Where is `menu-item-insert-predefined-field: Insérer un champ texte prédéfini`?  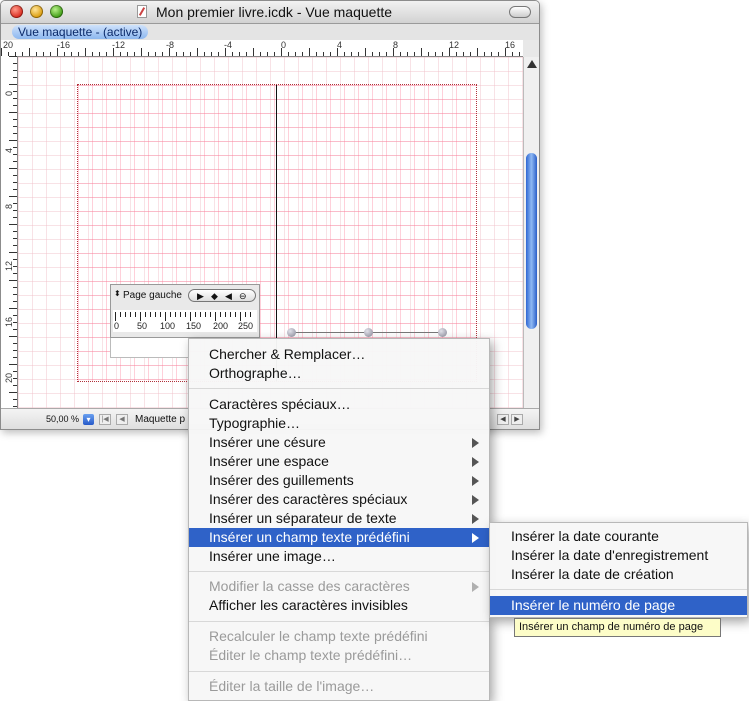 menu-item-insert-predefined-field: Insérer un champ texte prédéfini is located at coordinates (339, 537).